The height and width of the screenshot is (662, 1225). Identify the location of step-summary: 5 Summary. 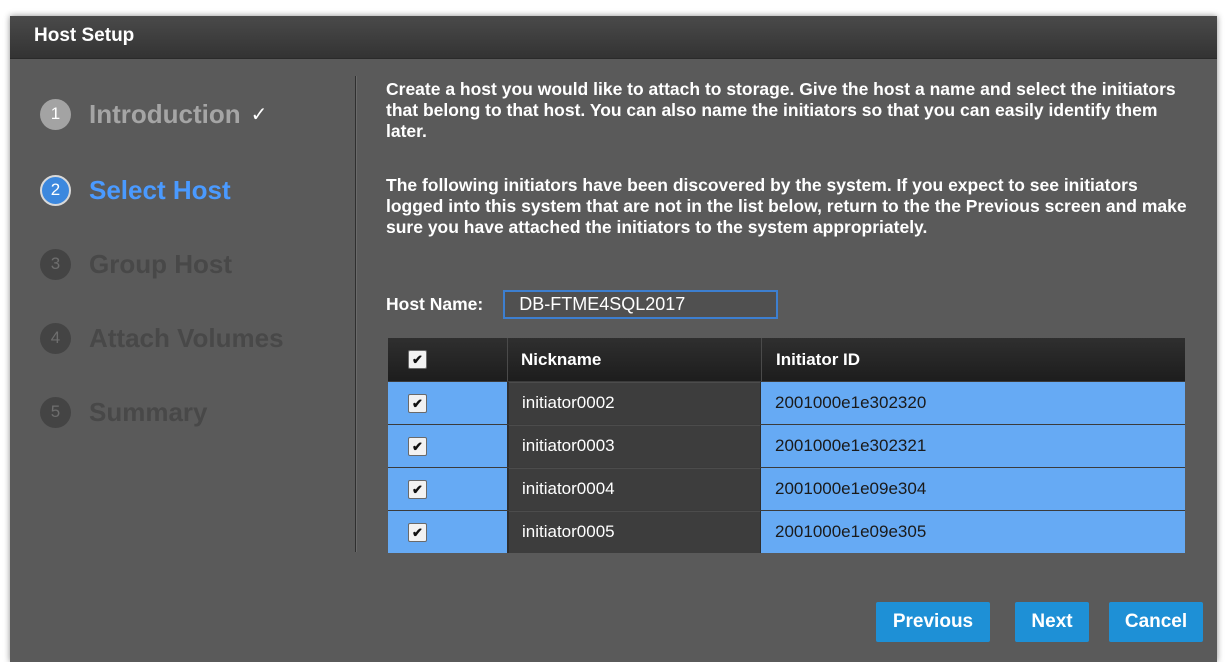
(124, 412).